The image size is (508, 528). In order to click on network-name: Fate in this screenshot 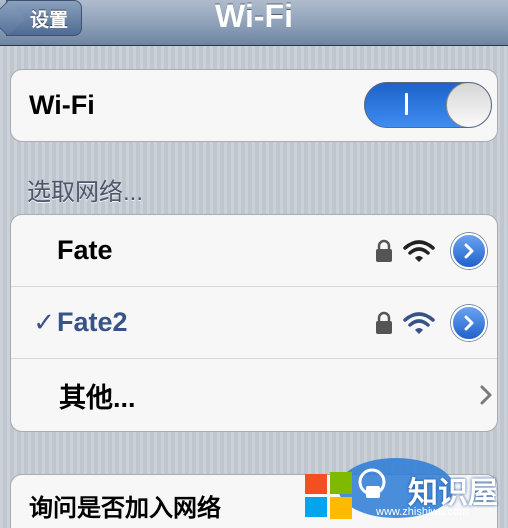, I will do `click(85, 250)`.